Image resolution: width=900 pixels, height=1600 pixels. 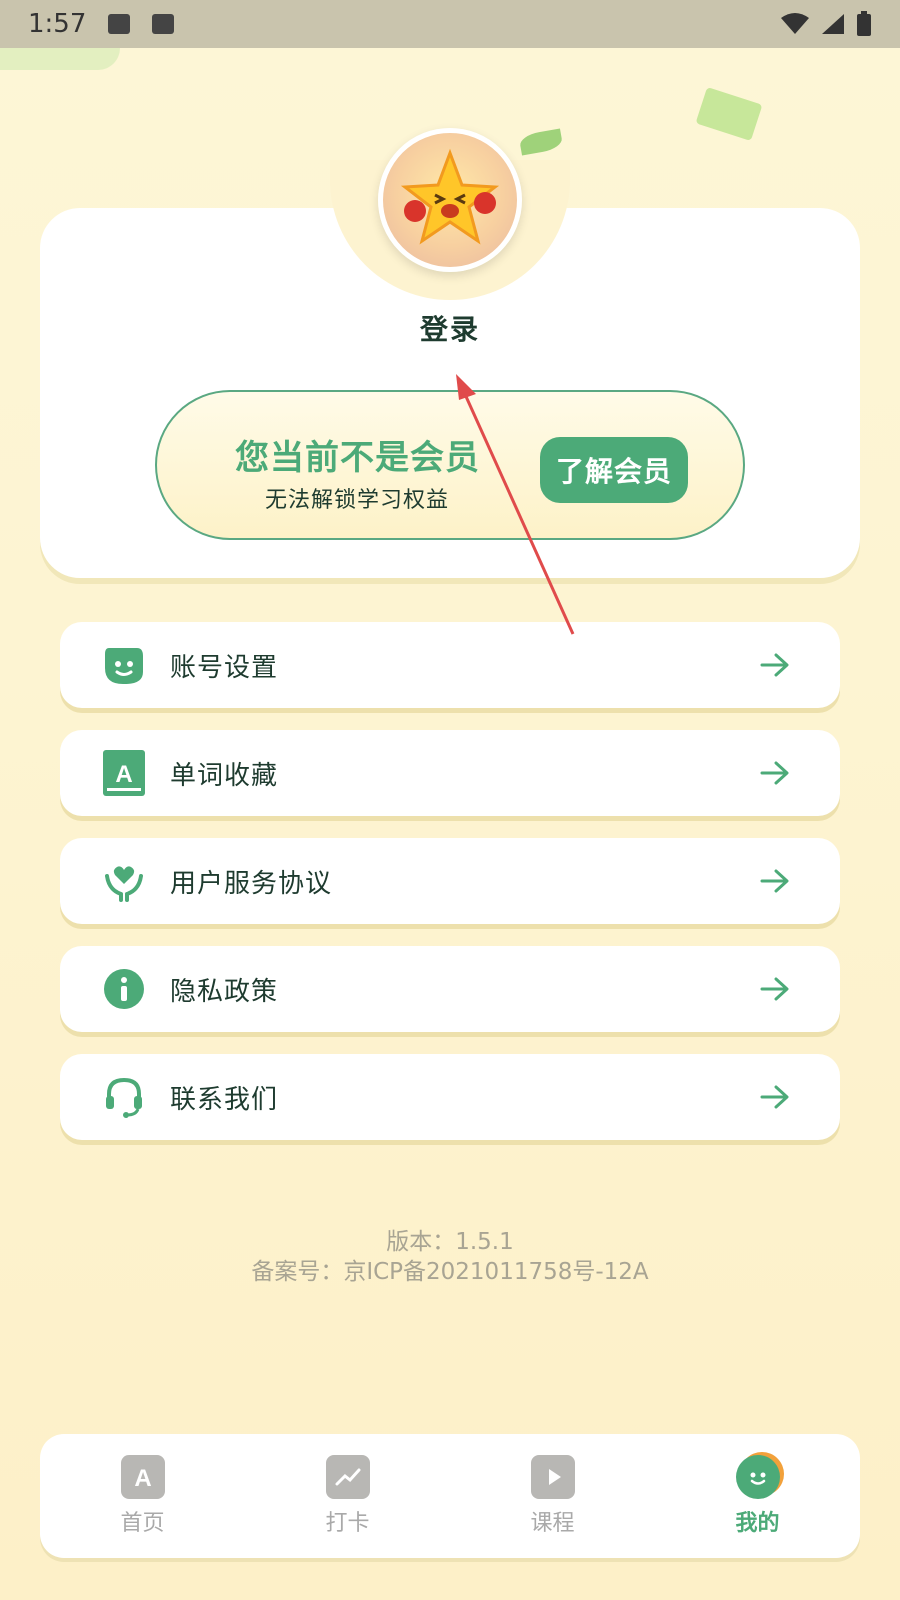 I want to click on avatar, so click(x=450, y=200).